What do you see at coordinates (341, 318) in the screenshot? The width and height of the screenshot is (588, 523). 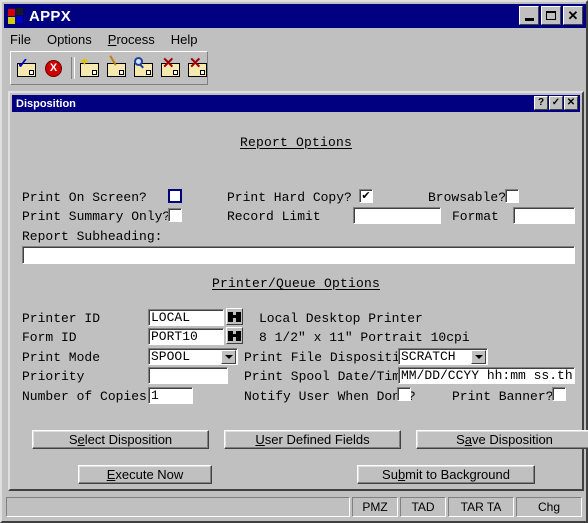 I see `printer-id-description: Local Desktop Printer` at bounding box center [341, 318].